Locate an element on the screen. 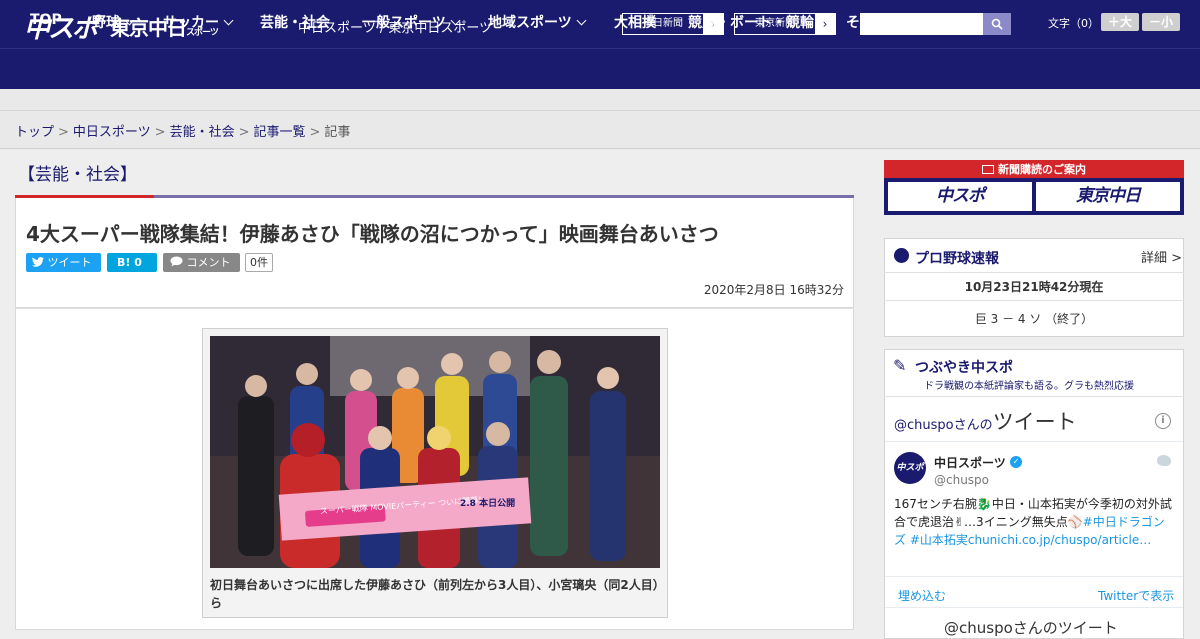 The height and width of the screenshot is (639, 1200). nav-sumo: 大相撲 is located at coordinates (635, 22).